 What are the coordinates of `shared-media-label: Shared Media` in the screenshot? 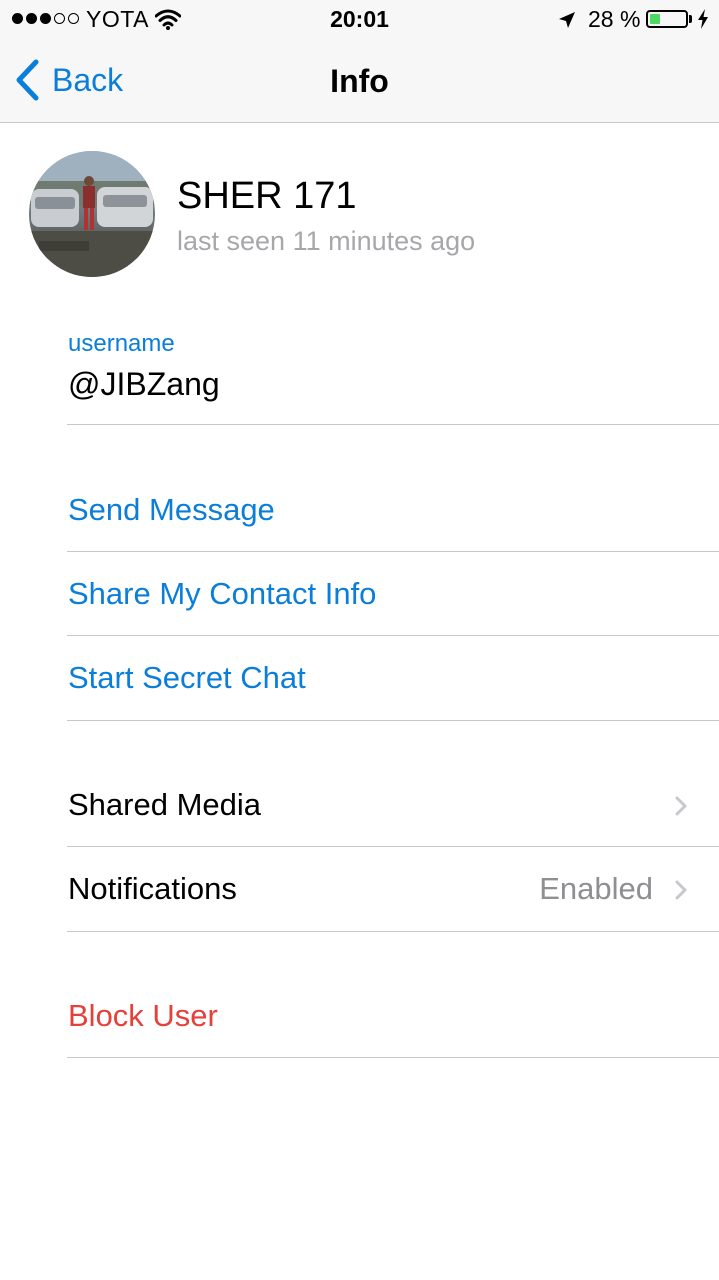 It's located at (165, 804).